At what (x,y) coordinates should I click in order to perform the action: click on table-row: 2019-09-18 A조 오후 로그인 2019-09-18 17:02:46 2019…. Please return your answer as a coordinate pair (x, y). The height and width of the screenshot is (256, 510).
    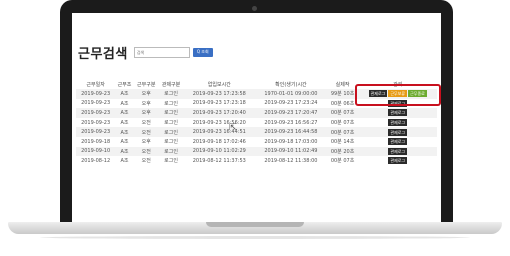
    Looking at the image, I should click on (256, 142).